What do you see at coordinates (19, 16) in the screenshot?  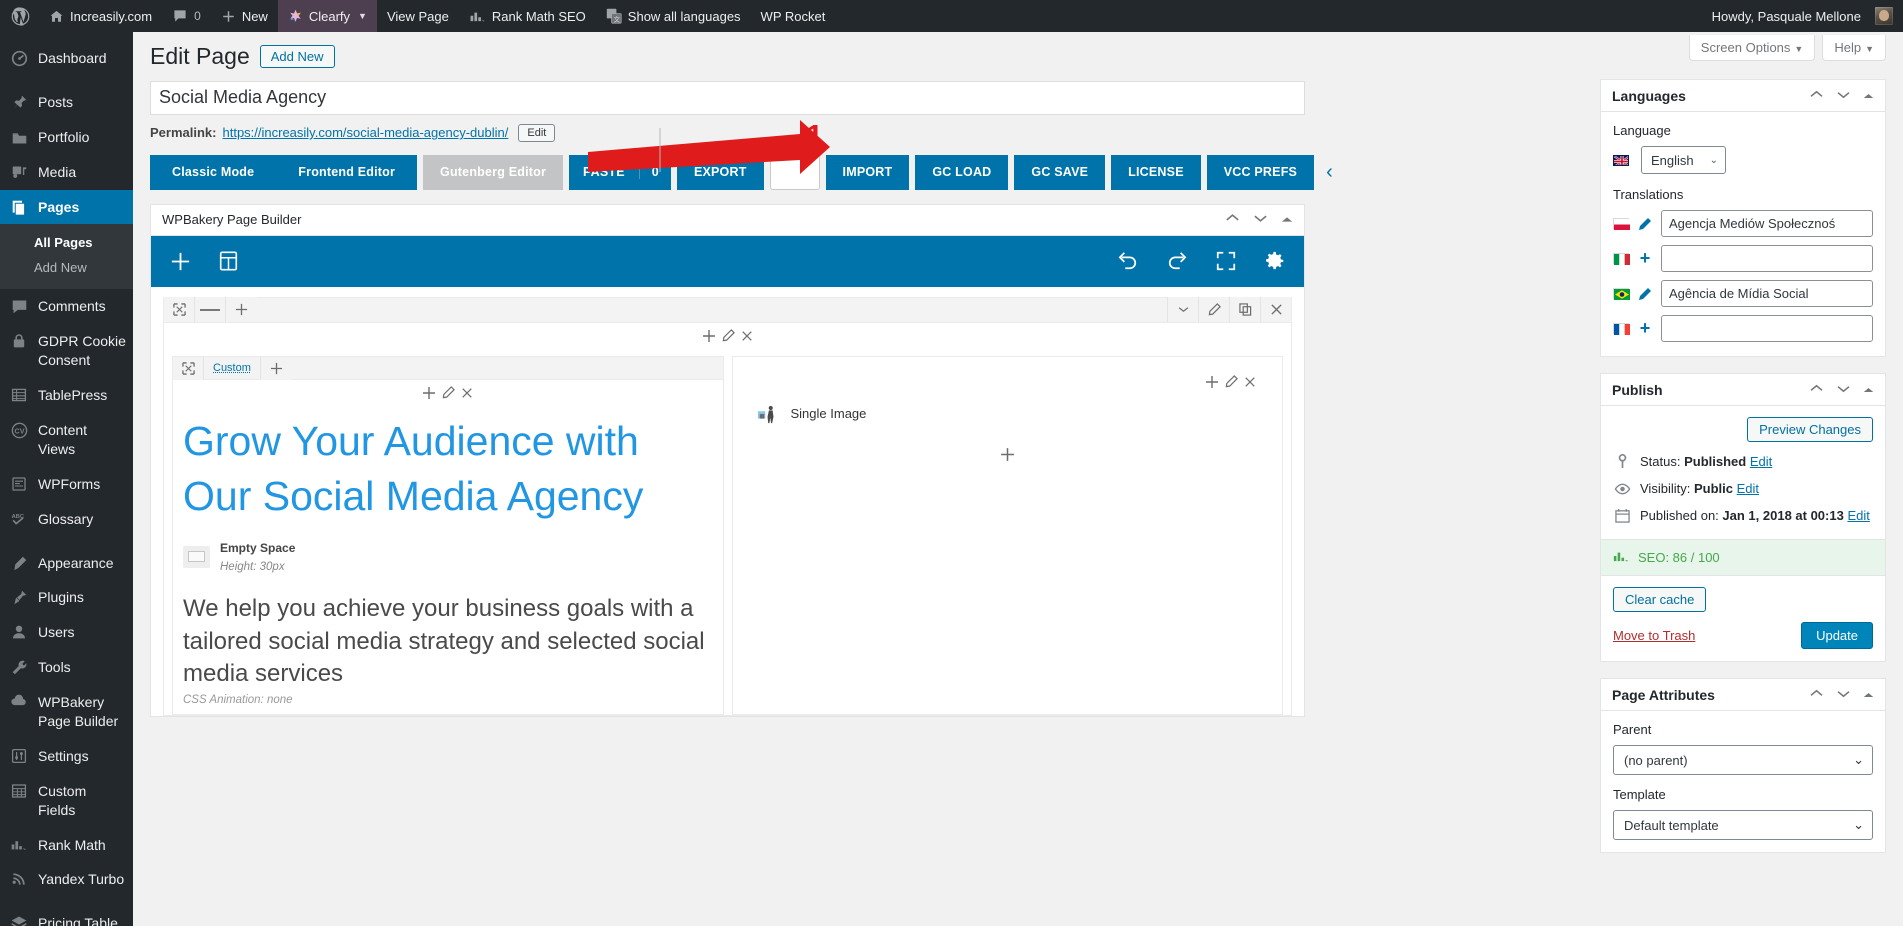 I see `wordpress-logo-menu` at bounding box center [19, 16].